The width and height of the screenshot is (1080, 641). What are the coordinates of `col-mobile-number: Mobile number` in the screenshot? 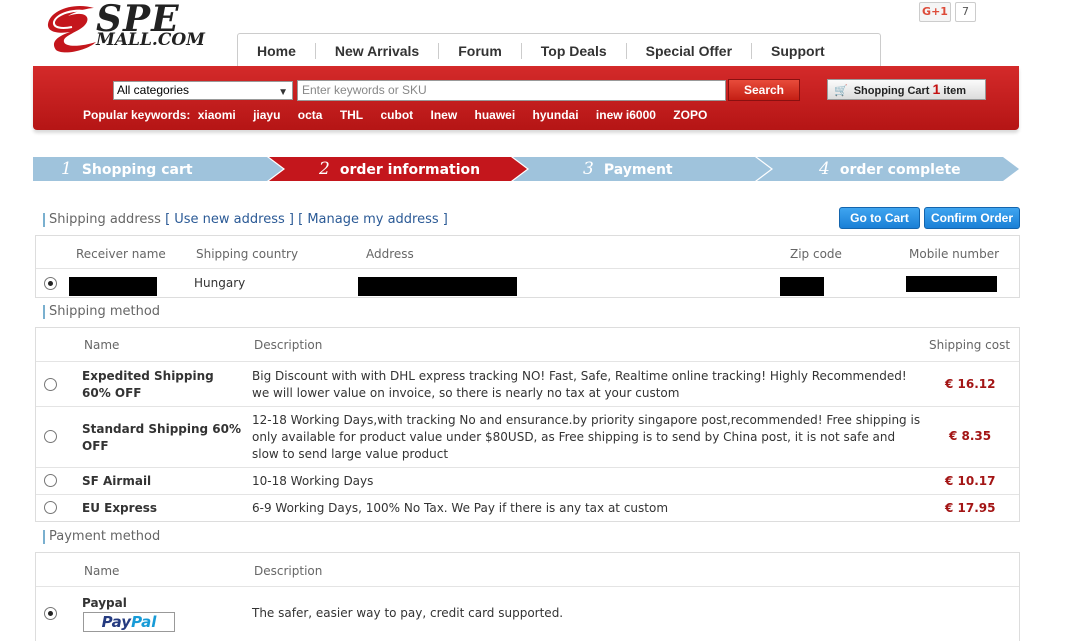 It's located at (954, 254).